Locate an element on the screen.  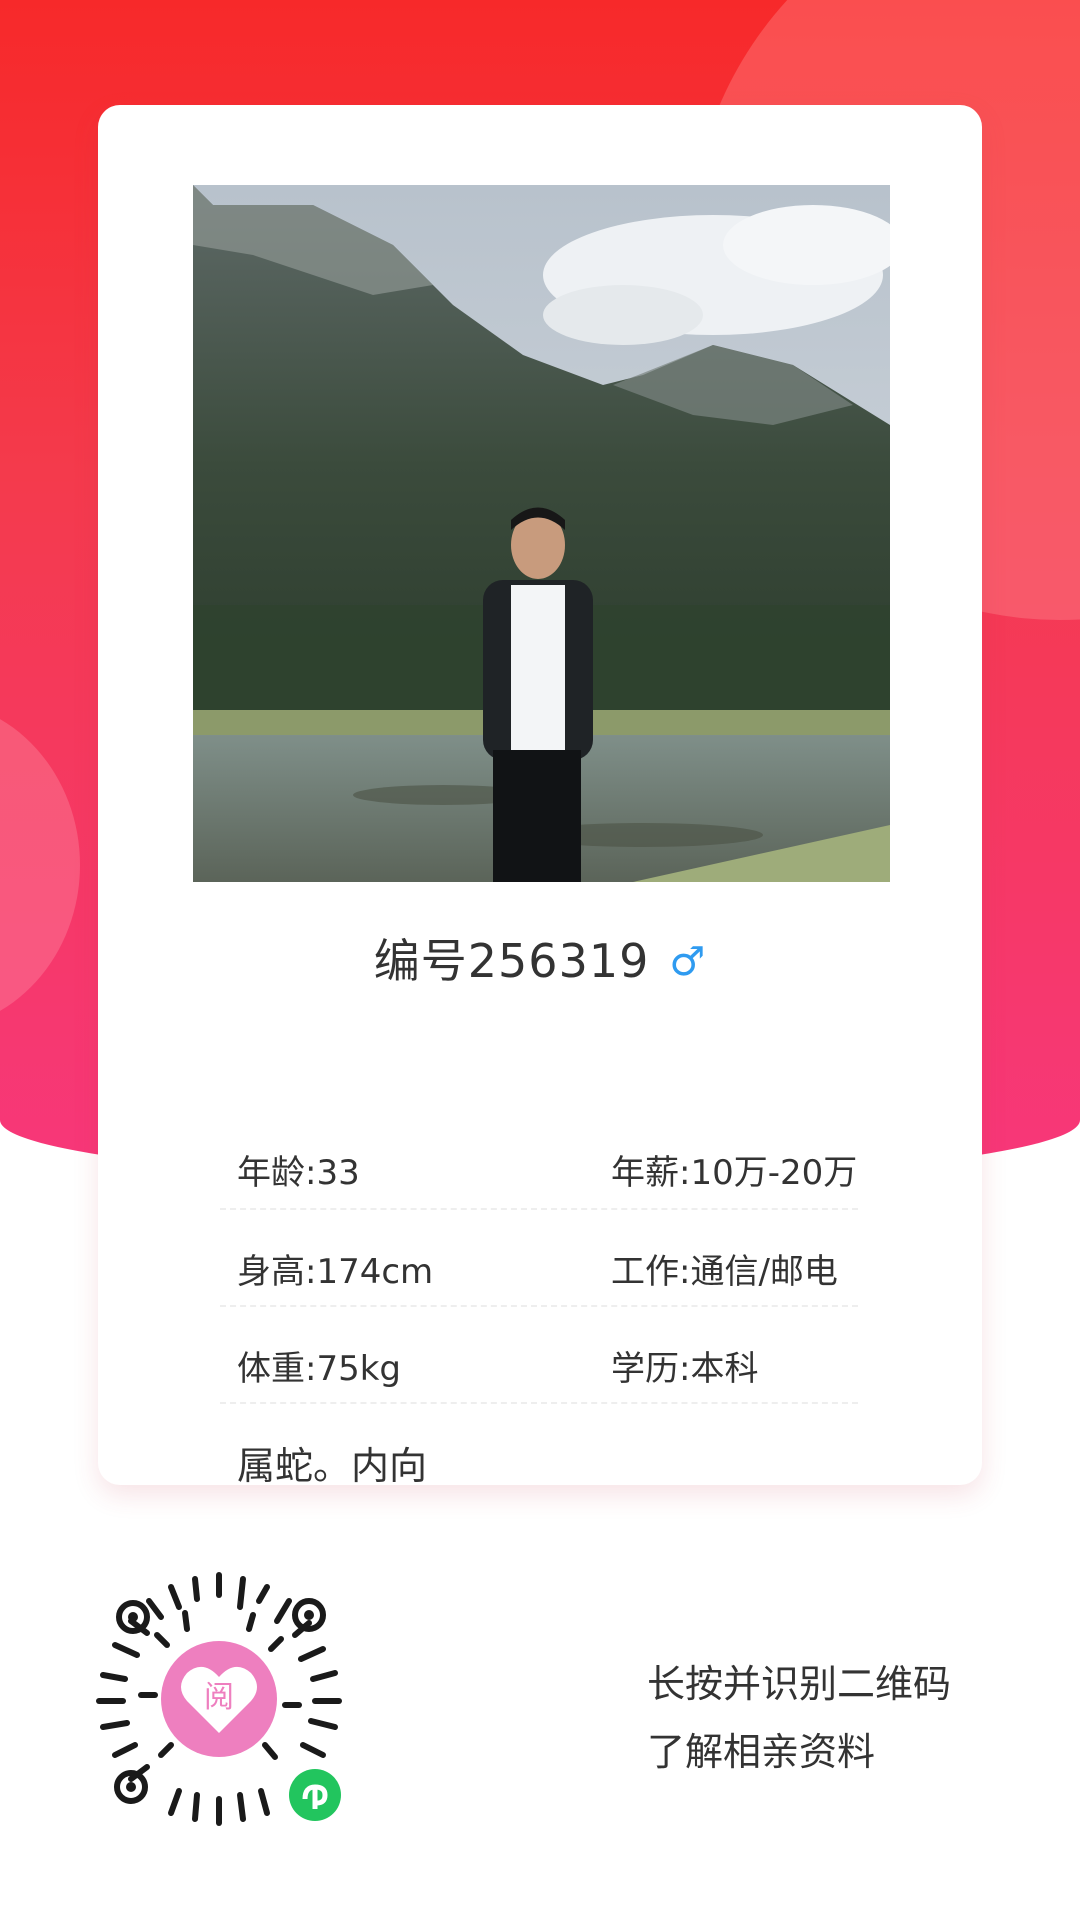
qr-instruction-line-1: 长按并识别二维码 is located at coordinates (799, 1684).